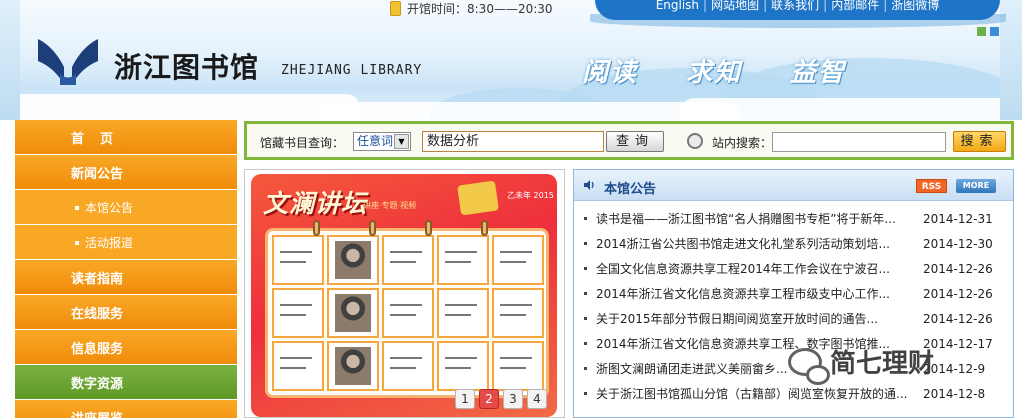  I want to click on link-sitemap: 网站地图, so click(735, 10).